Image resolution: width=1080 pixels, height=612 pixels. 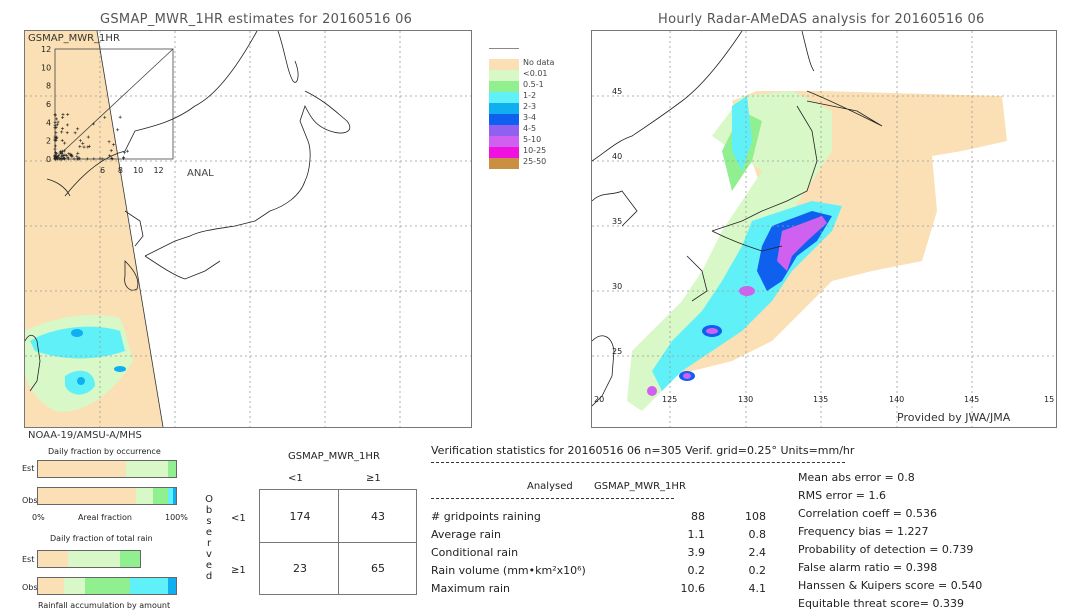 What do you see at coordinates (209, 543) in the screenshot?
I see `side-label-char: r` at bounding box center [209, 543].